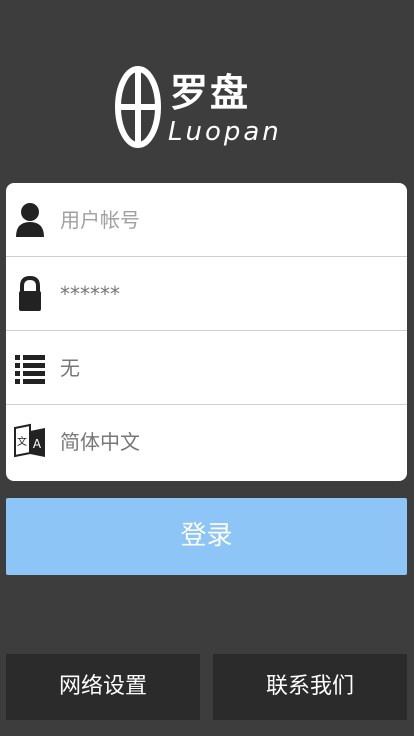 This screenshot has height=736, width=414. I want to click on compass-logo-icon, so click(138, 107).